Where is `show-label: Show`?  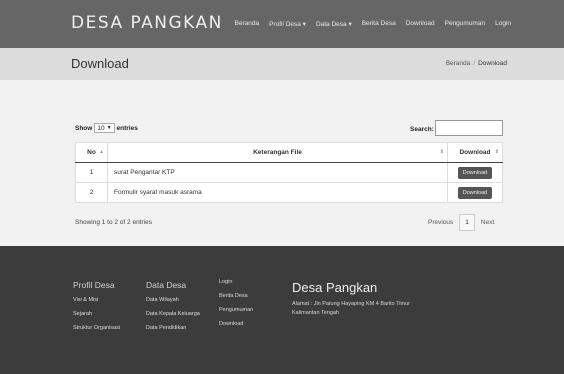 show-label: Show is located at coordinates (84, 128).